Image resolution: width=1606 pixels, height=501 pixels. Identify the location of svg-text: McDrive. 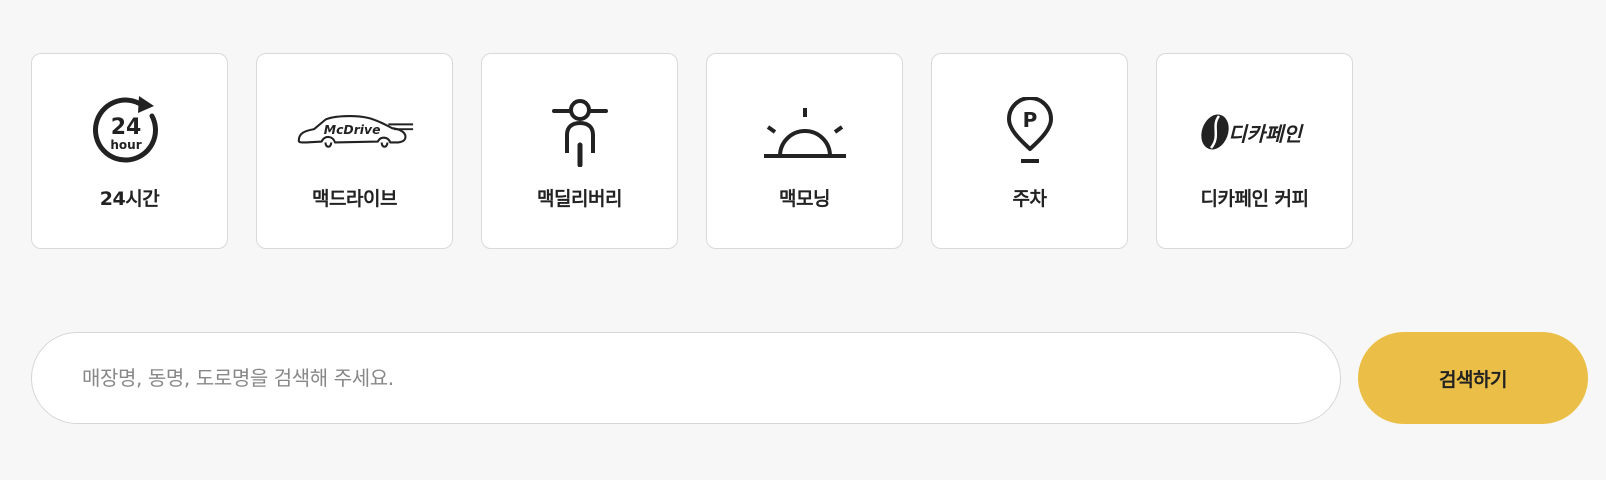
(351, 130).